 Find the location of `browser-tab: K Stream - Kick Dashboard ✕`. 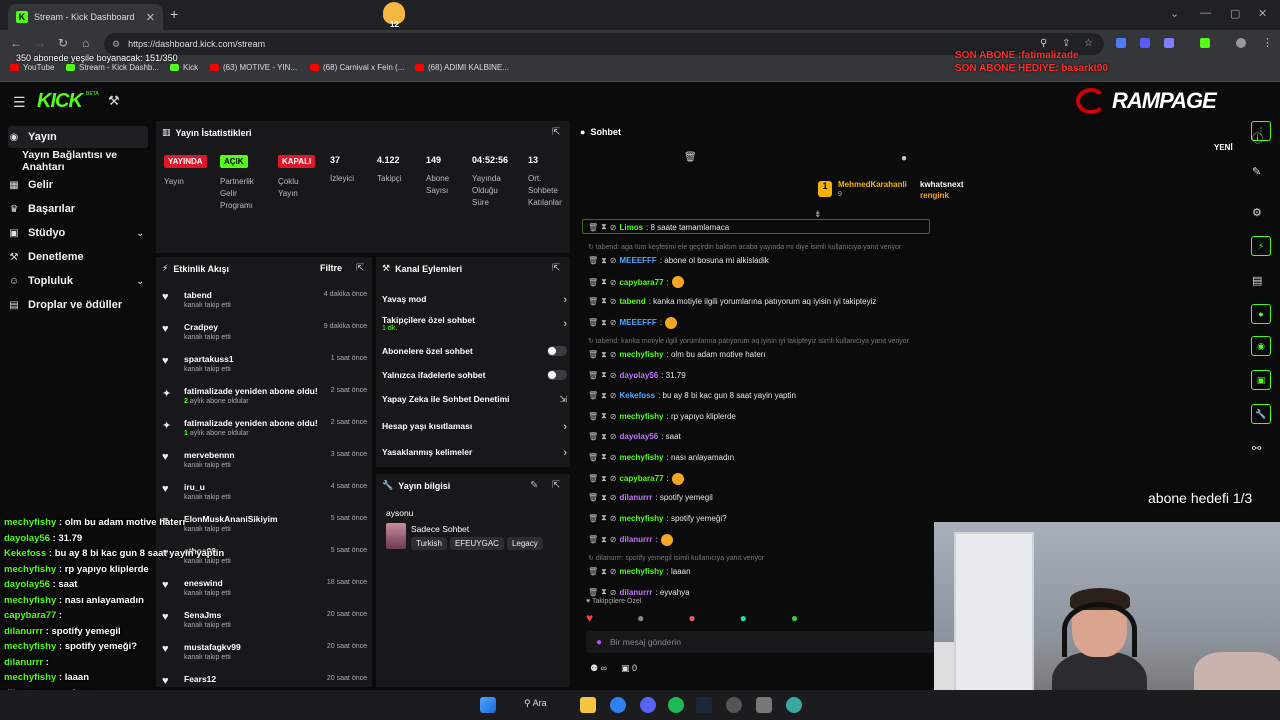

browser-tab: K Stream - Kick Dashboard ✕ is located at coordinates (85, 17).